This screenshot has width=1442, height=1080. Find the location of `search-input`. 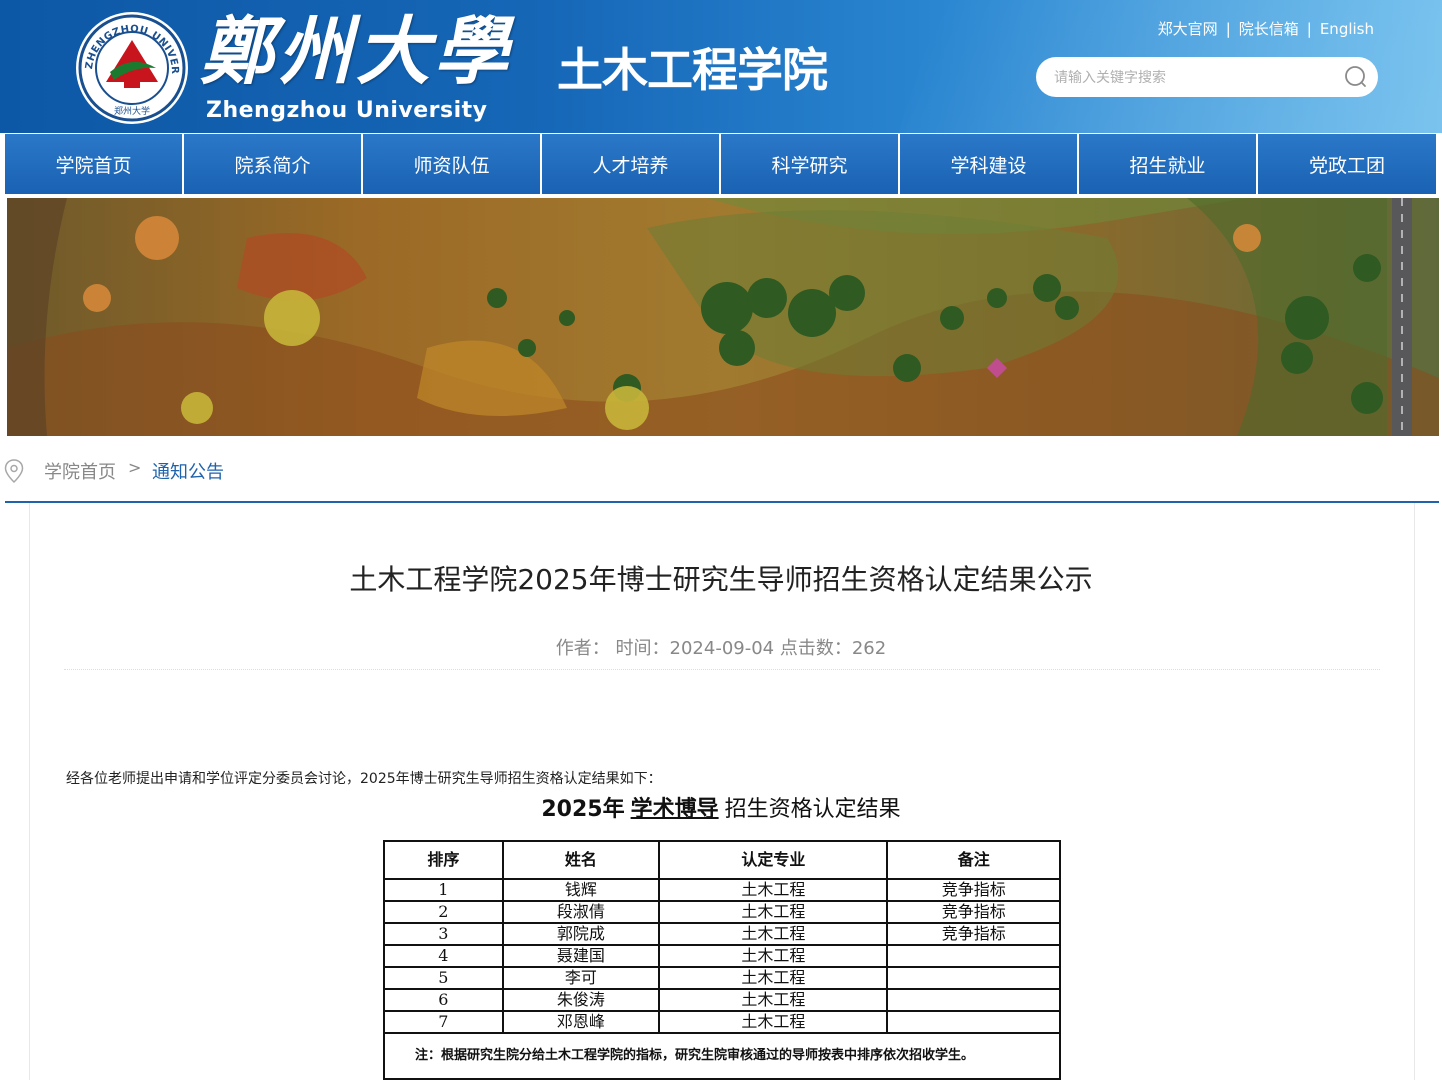

search-input is located at coordinates (1189, 78).